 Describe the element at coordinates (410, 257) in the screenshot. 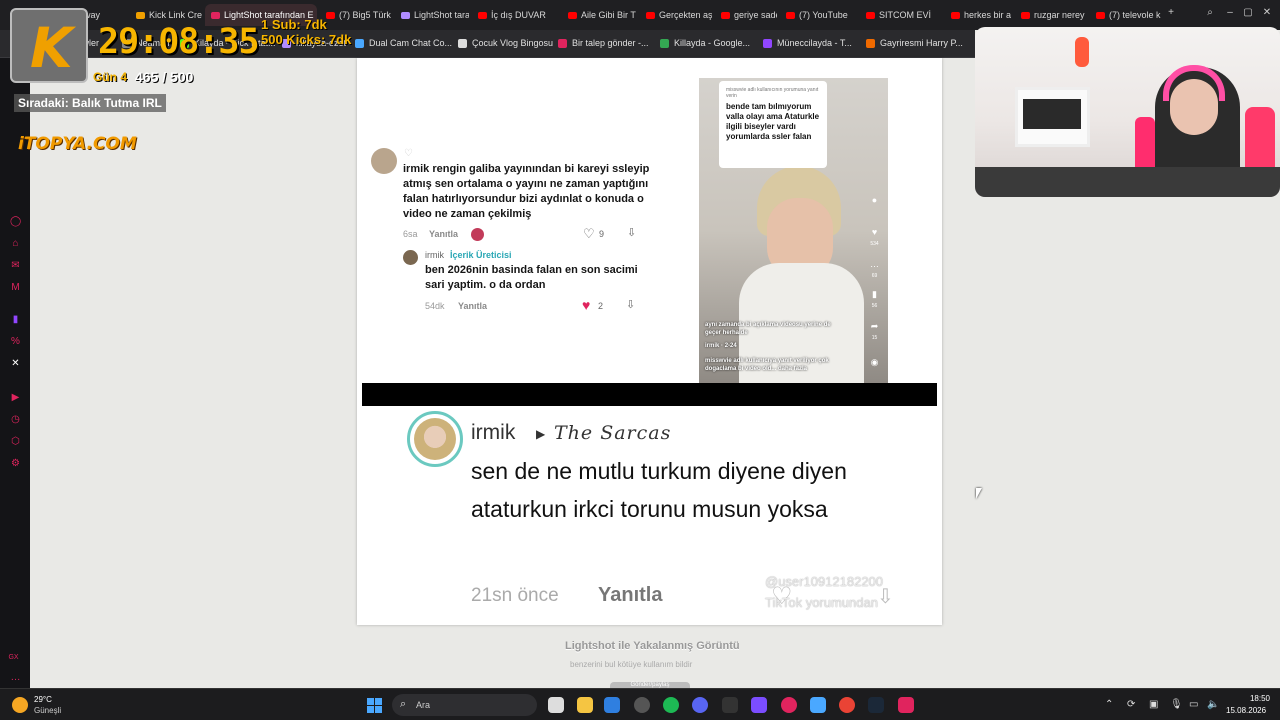

I see `creator-avatar` at that location.